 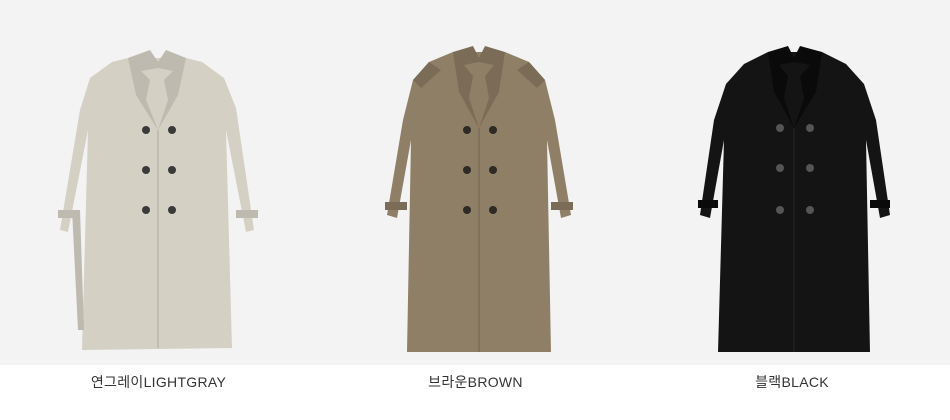 I want to click on color-option-label: 연그레이LIGHTGRAY, so click(x=158, y=382).